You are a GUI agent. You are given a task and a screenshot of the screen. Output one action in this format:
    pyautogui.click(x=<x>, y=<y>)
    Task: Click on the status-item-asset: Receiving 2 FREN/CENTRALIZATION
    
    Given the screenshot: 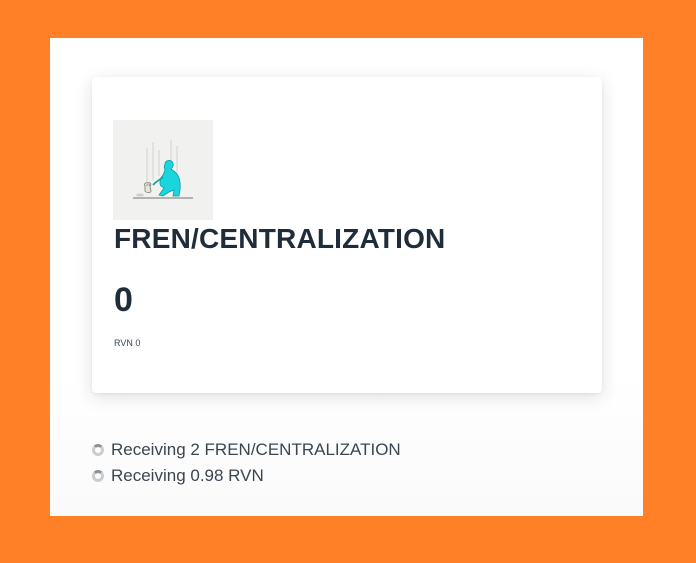 What is the action you would take?
    pyautogui.click(x=246, y=450)
    